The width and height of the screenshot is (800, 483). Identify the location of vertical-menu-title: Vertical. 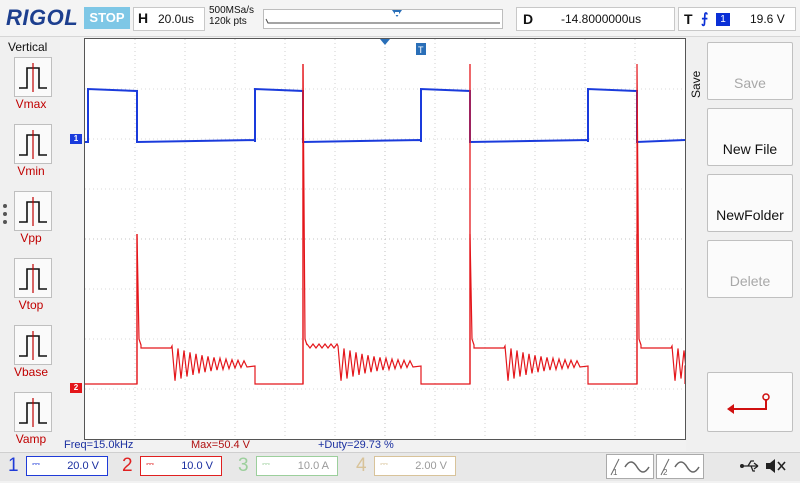
(28, 47).